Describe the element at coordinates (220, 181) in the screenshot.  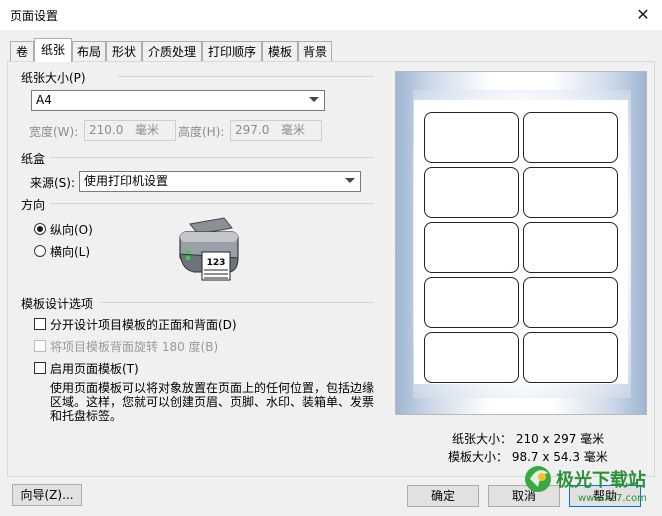
I see `source-select: 使用打印机设置` at that location.